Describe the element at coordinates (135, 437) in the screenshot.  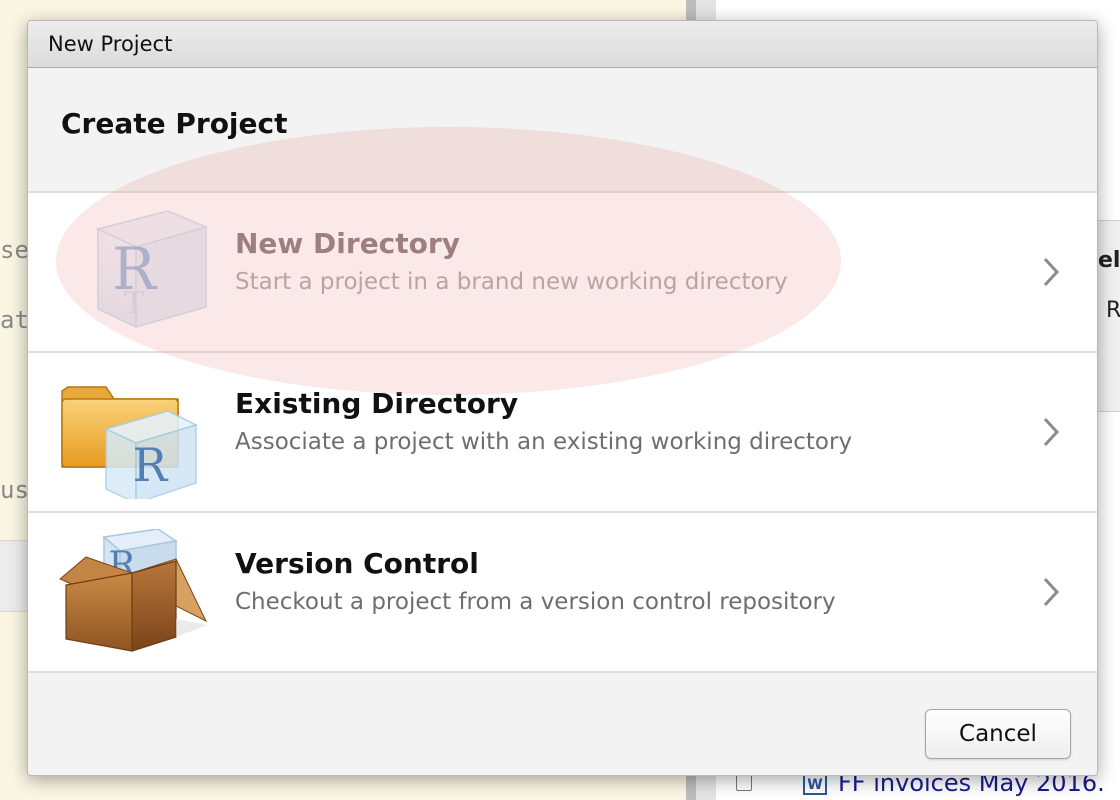
I see `folder-r-cube-icon: R` at that location.